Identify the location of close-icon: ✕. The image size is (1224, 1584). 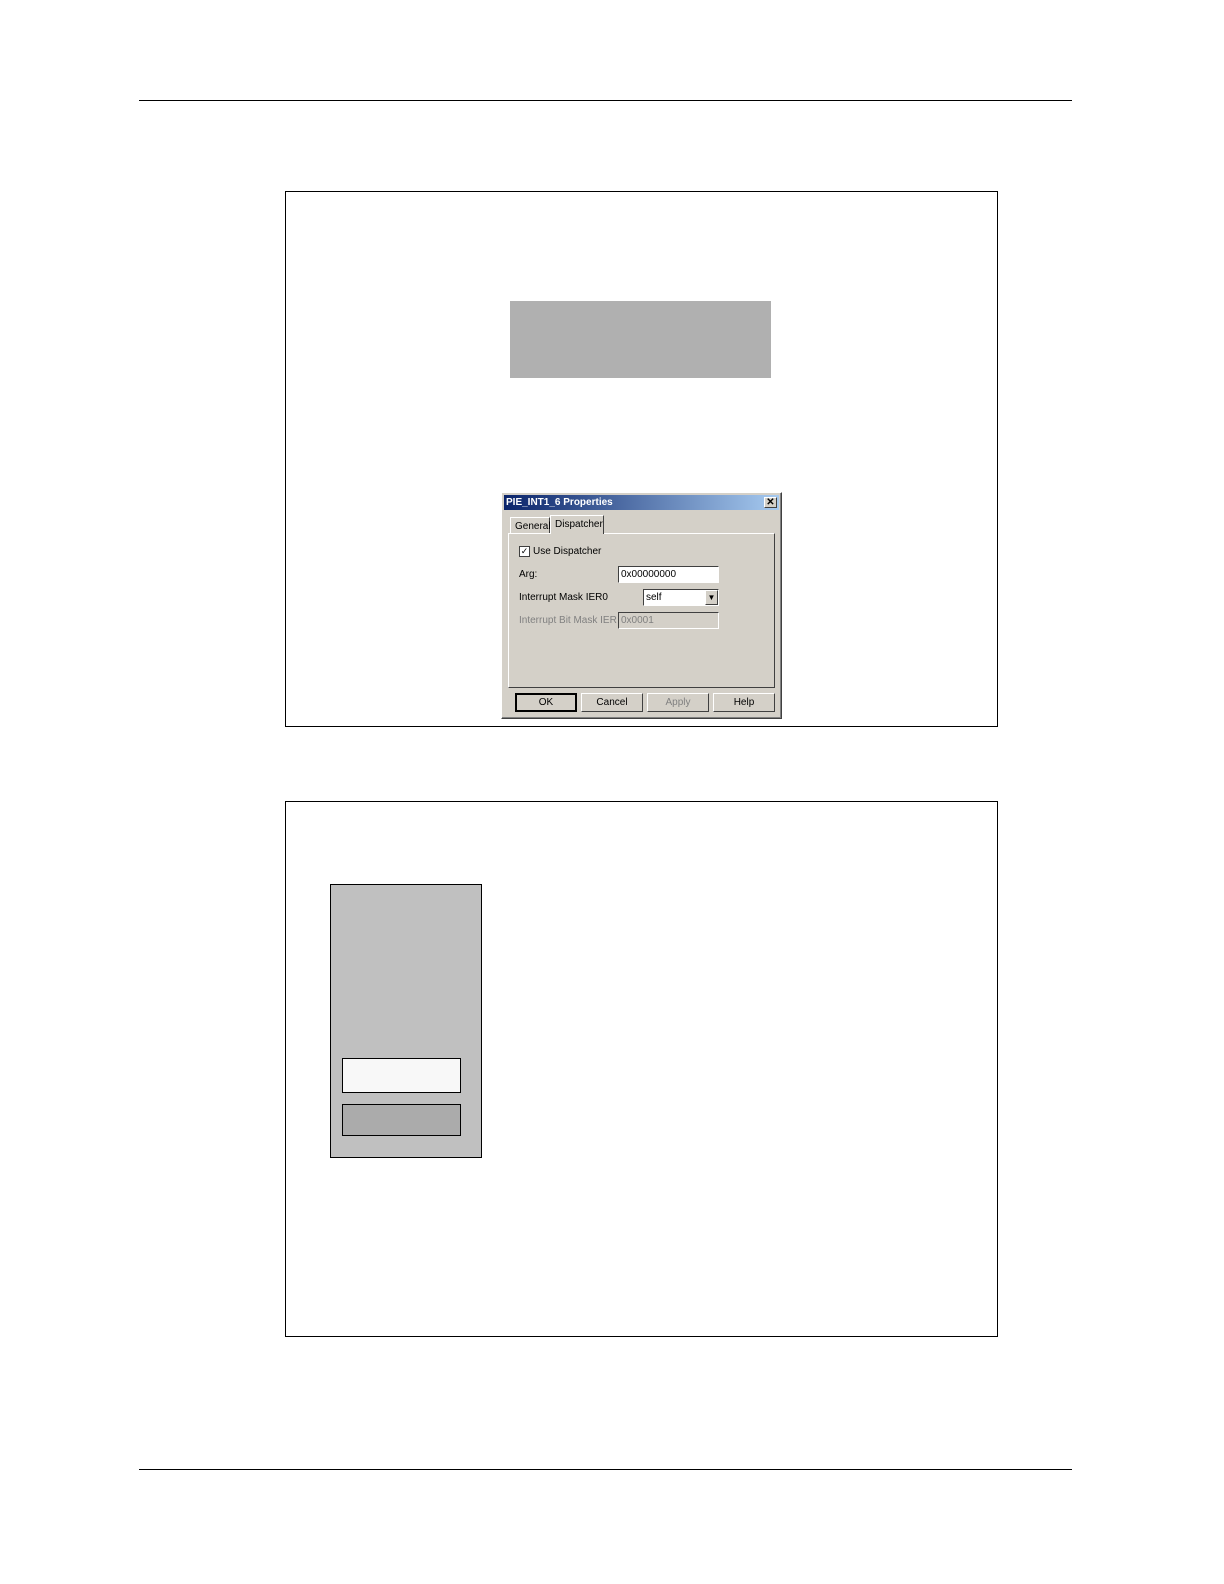
(770, 502).